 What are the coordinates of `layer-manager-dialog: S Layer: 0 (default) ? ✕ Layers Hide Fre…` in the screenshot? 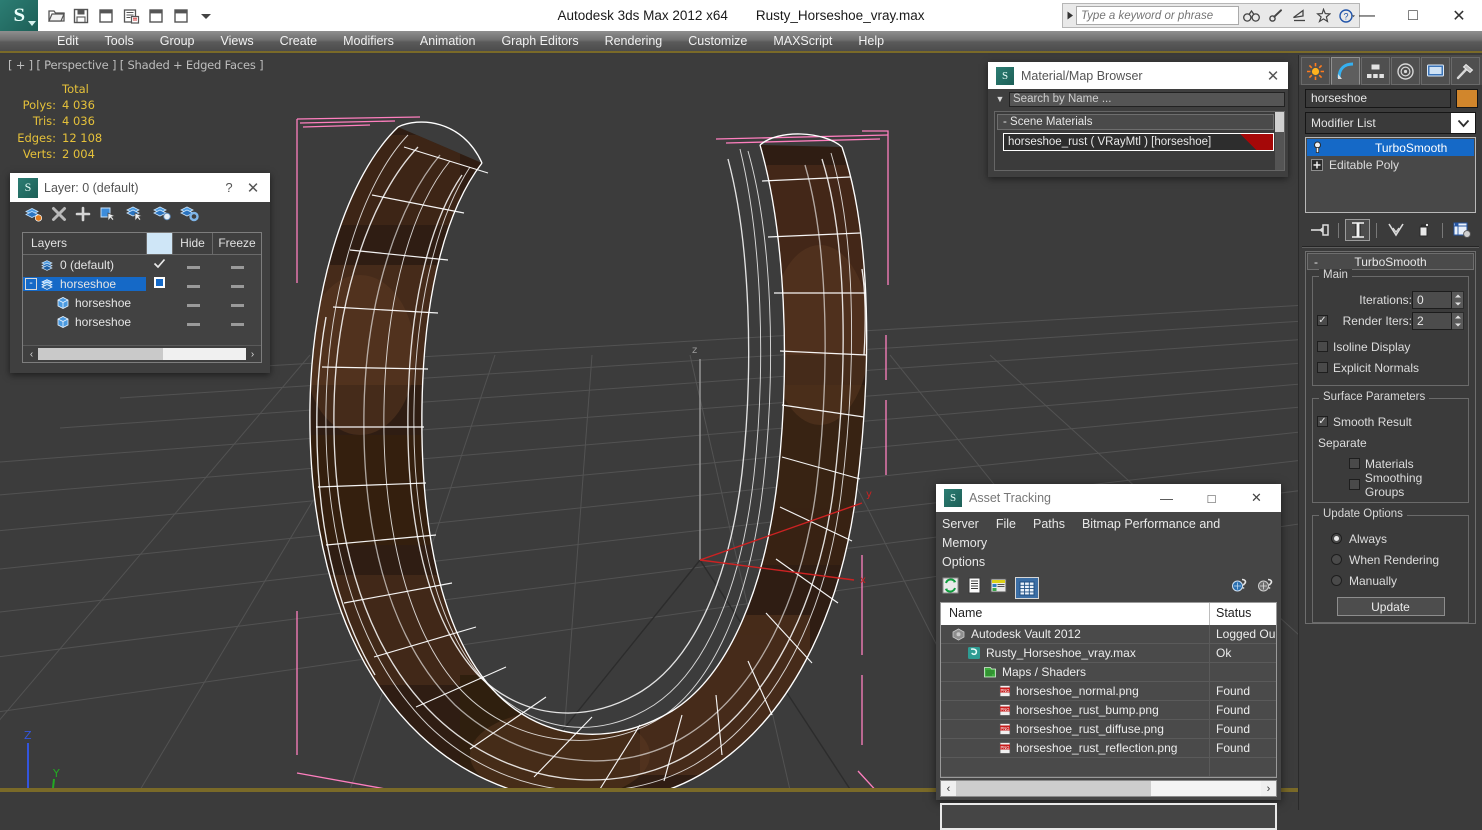 It's located at (140, 273).